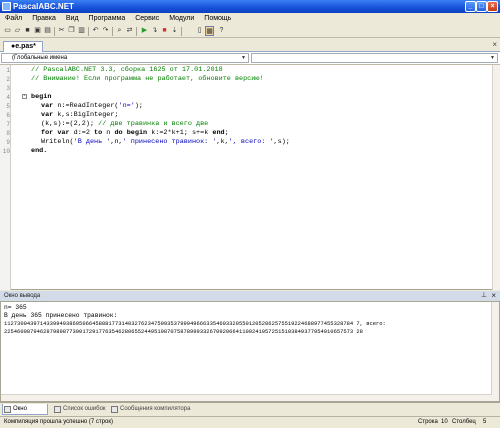  Describe the element at coordinates (492, 6) in the screenshot. I see `close-button: ×` at that location.